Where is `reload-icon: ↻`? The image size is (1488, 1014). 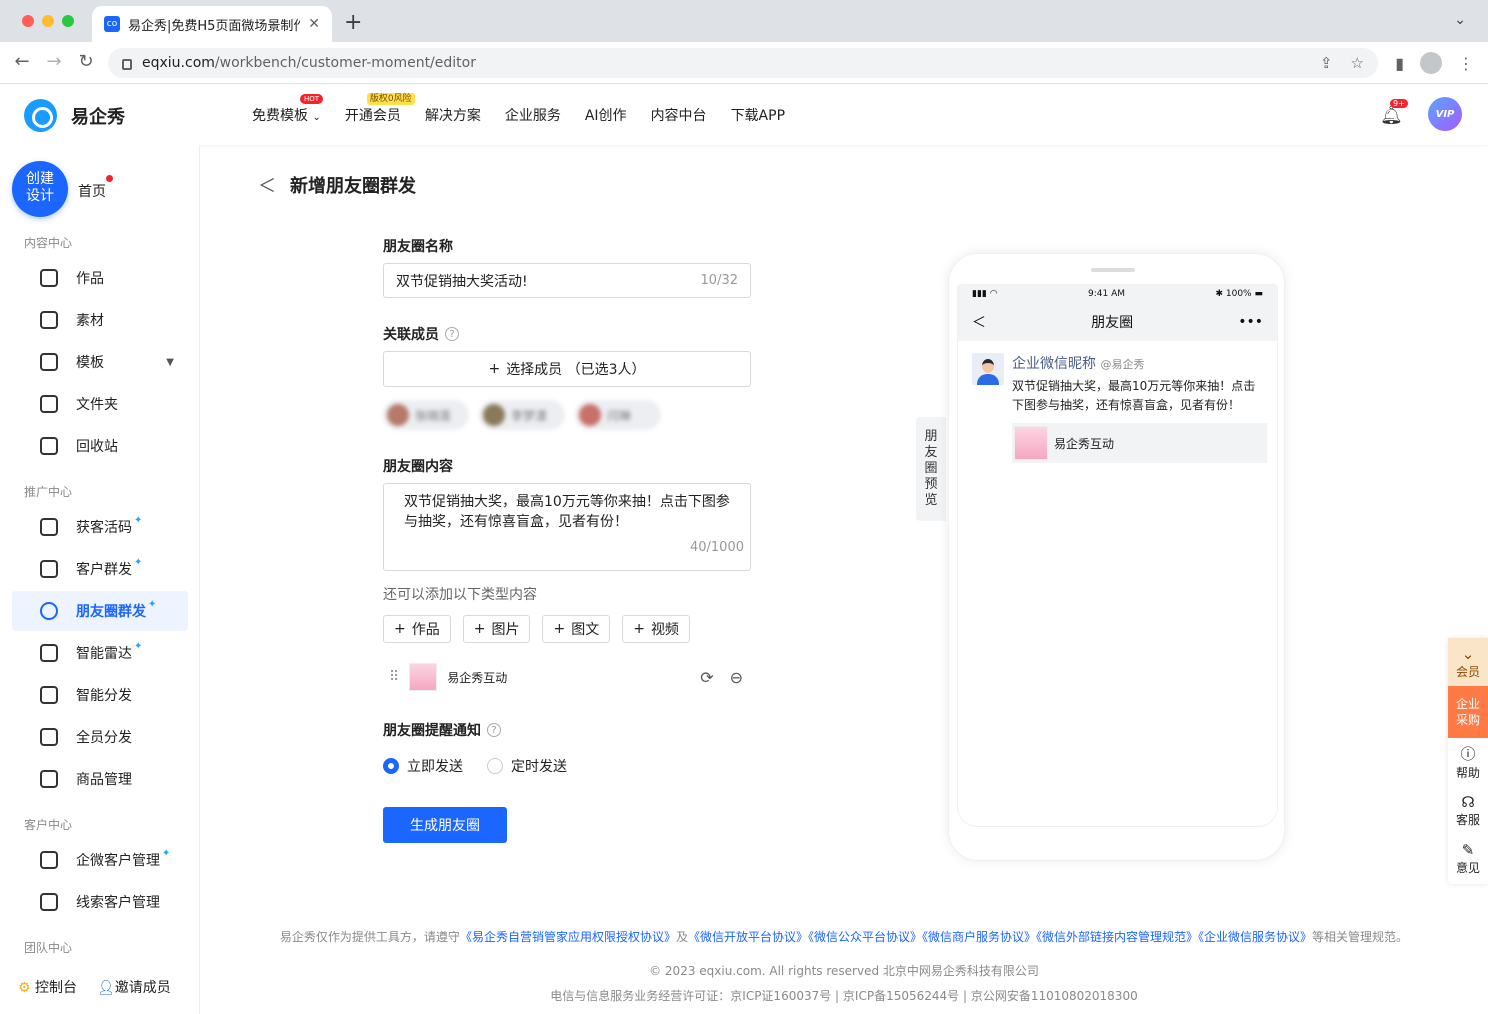
reload-icon: ↻ is located at coordinates (86, 61).